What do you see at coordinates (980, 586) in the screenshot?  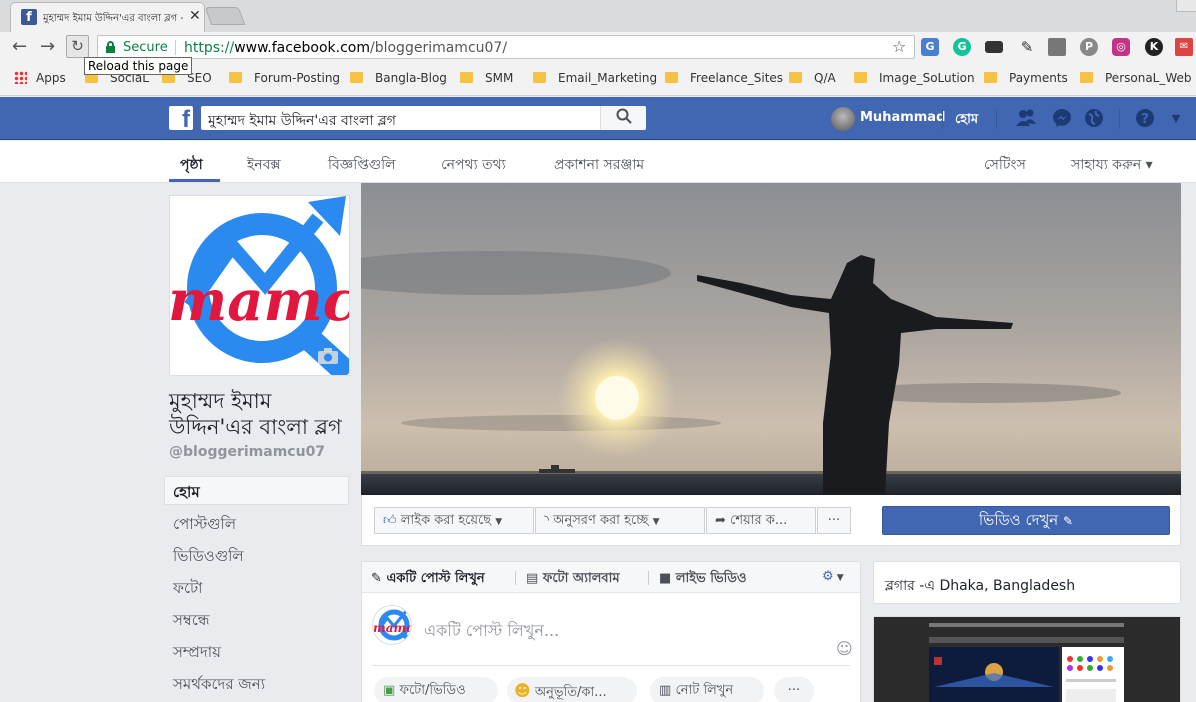 I see `page-category-text: ব্লগার -এ Dhaka, Bangladesh` at bounding box center [980, 586].